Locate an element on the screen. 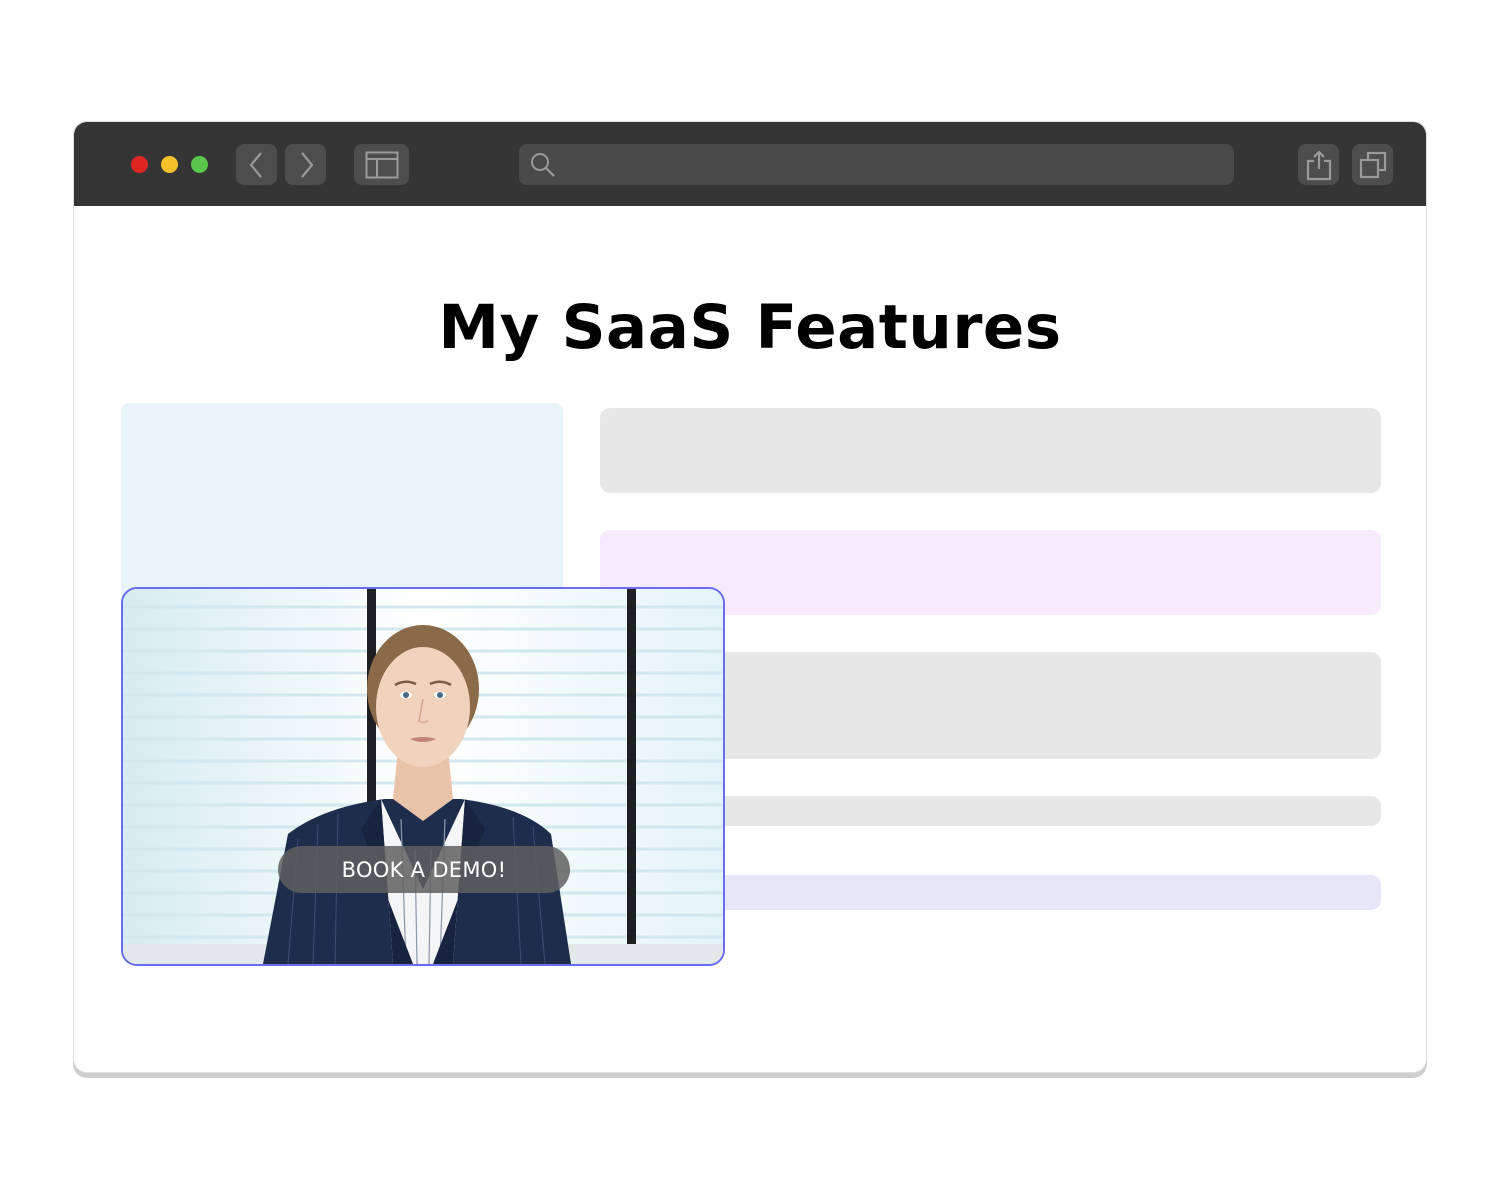  chevron-left-icon is located at coordinates (255, 164).